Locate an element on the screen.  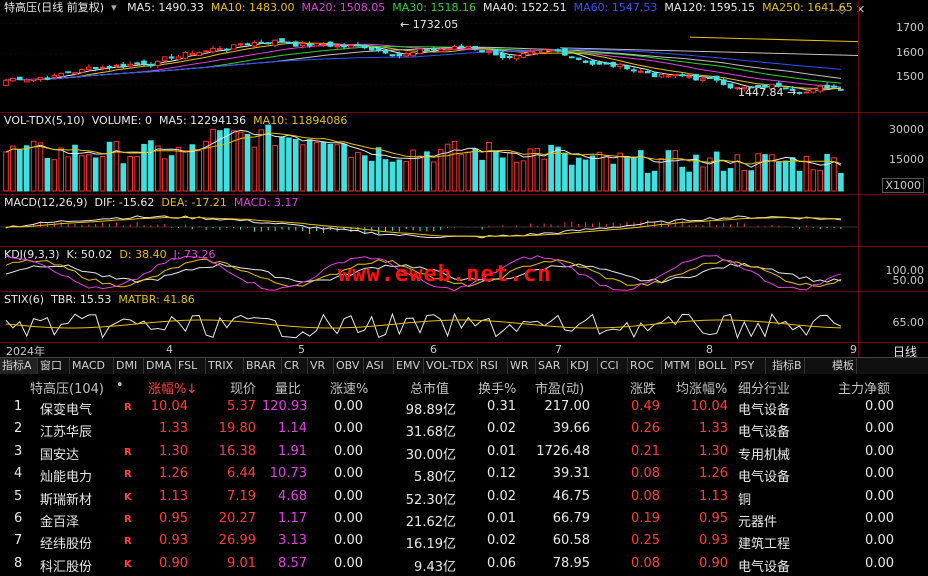
cell-vr: 3.13 is located at coordinates (292, 541).